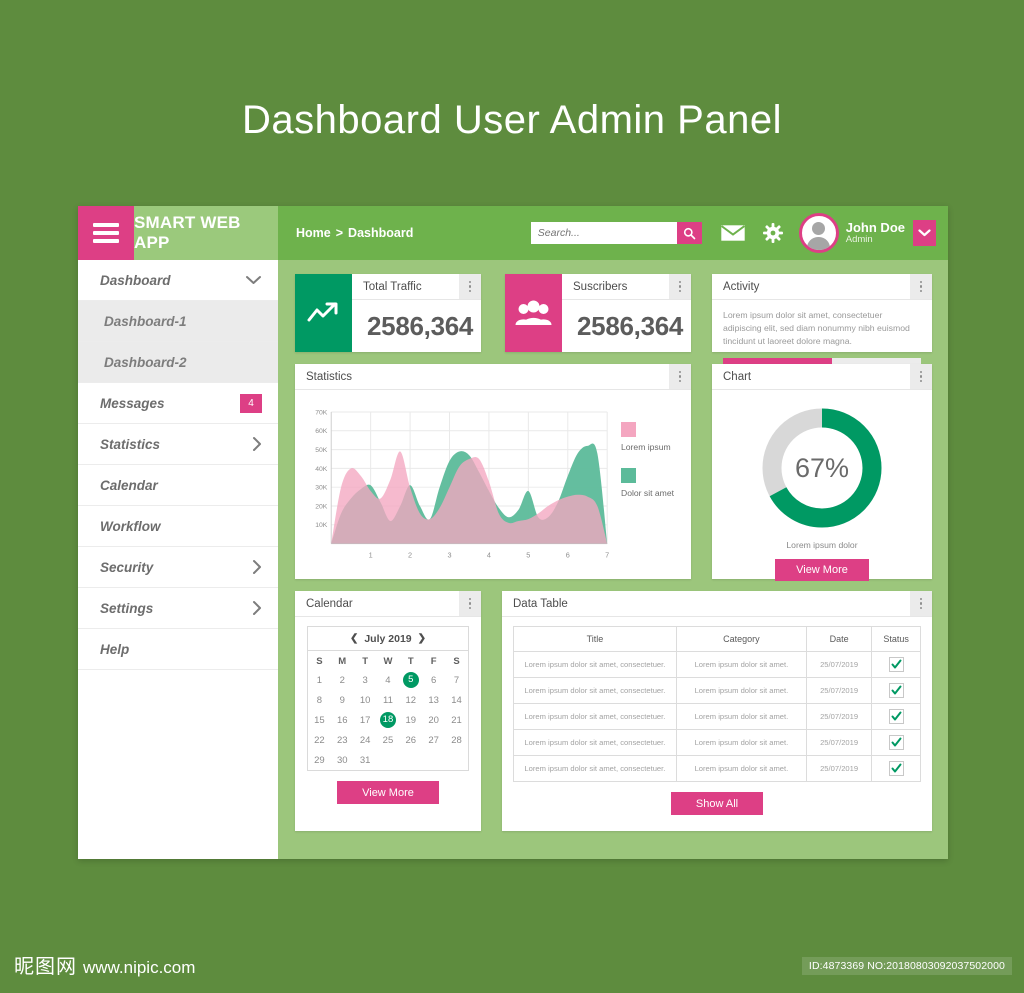  Describe the element at coordinates (456, 700) in the screenshot. I see `calendar-day: 14` at that location.